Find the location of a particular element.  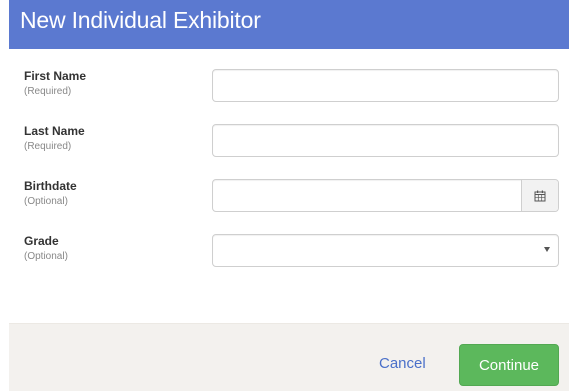

caret-down-icon is located at coordinates (547, 249).